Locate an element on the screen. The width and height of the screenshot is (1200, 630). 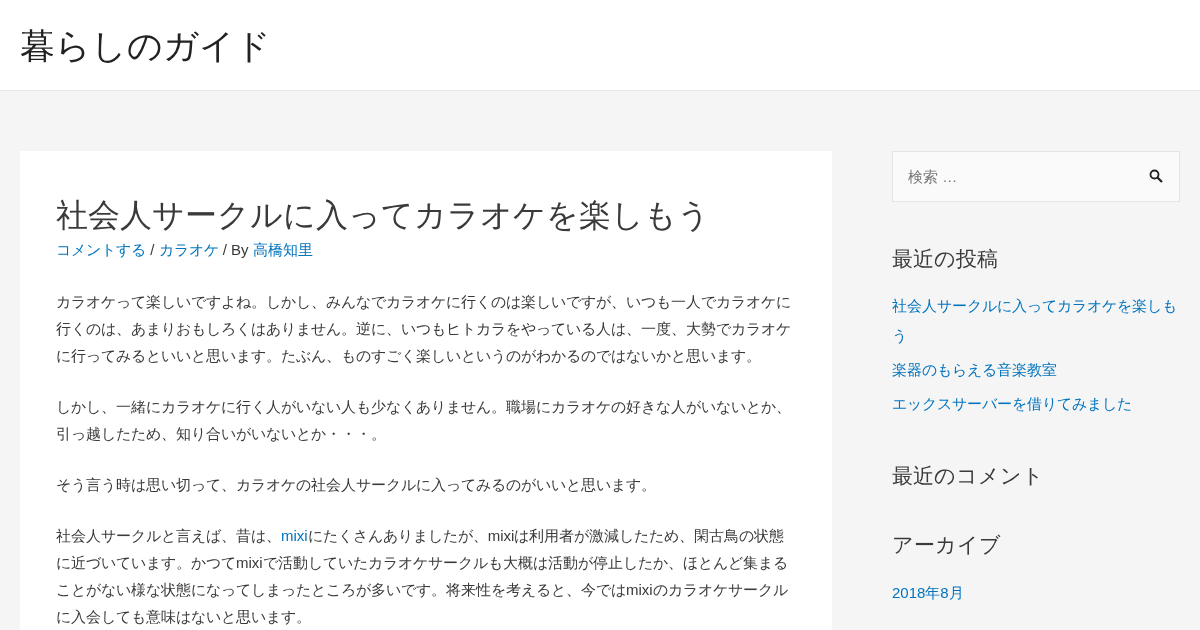
meta-link: カラオケ is located at coordinates (188, 249).